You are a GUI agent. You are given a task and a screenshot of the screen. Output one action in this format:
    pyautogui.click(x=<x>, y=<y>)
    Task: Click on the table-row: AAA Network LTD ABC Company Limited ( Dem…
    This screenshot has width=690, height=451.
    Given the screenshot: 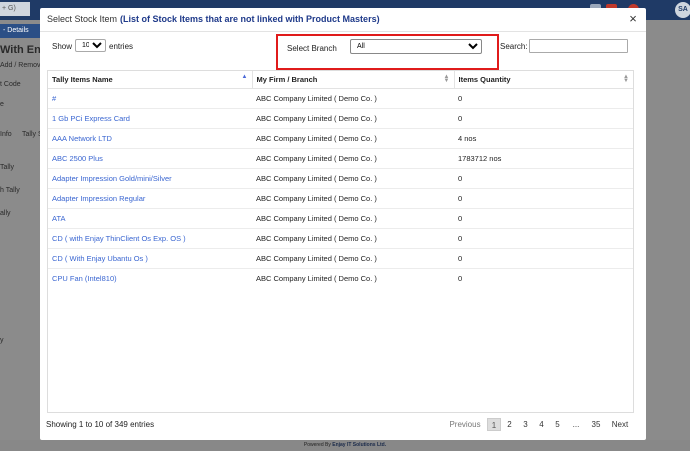 What is the action you would take?
    pyautogui.click(x=340, y=137)
    